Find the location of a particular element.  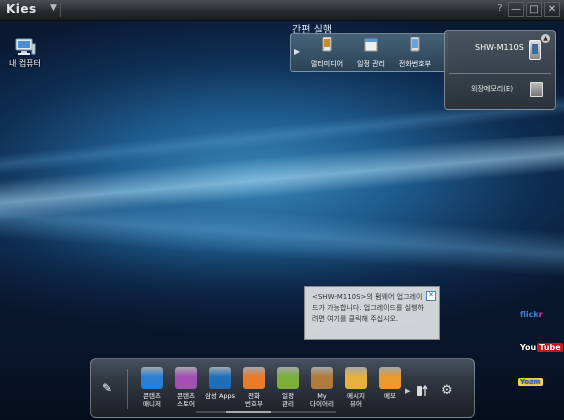

multimedia-icon is located at coordinates (327, 44).